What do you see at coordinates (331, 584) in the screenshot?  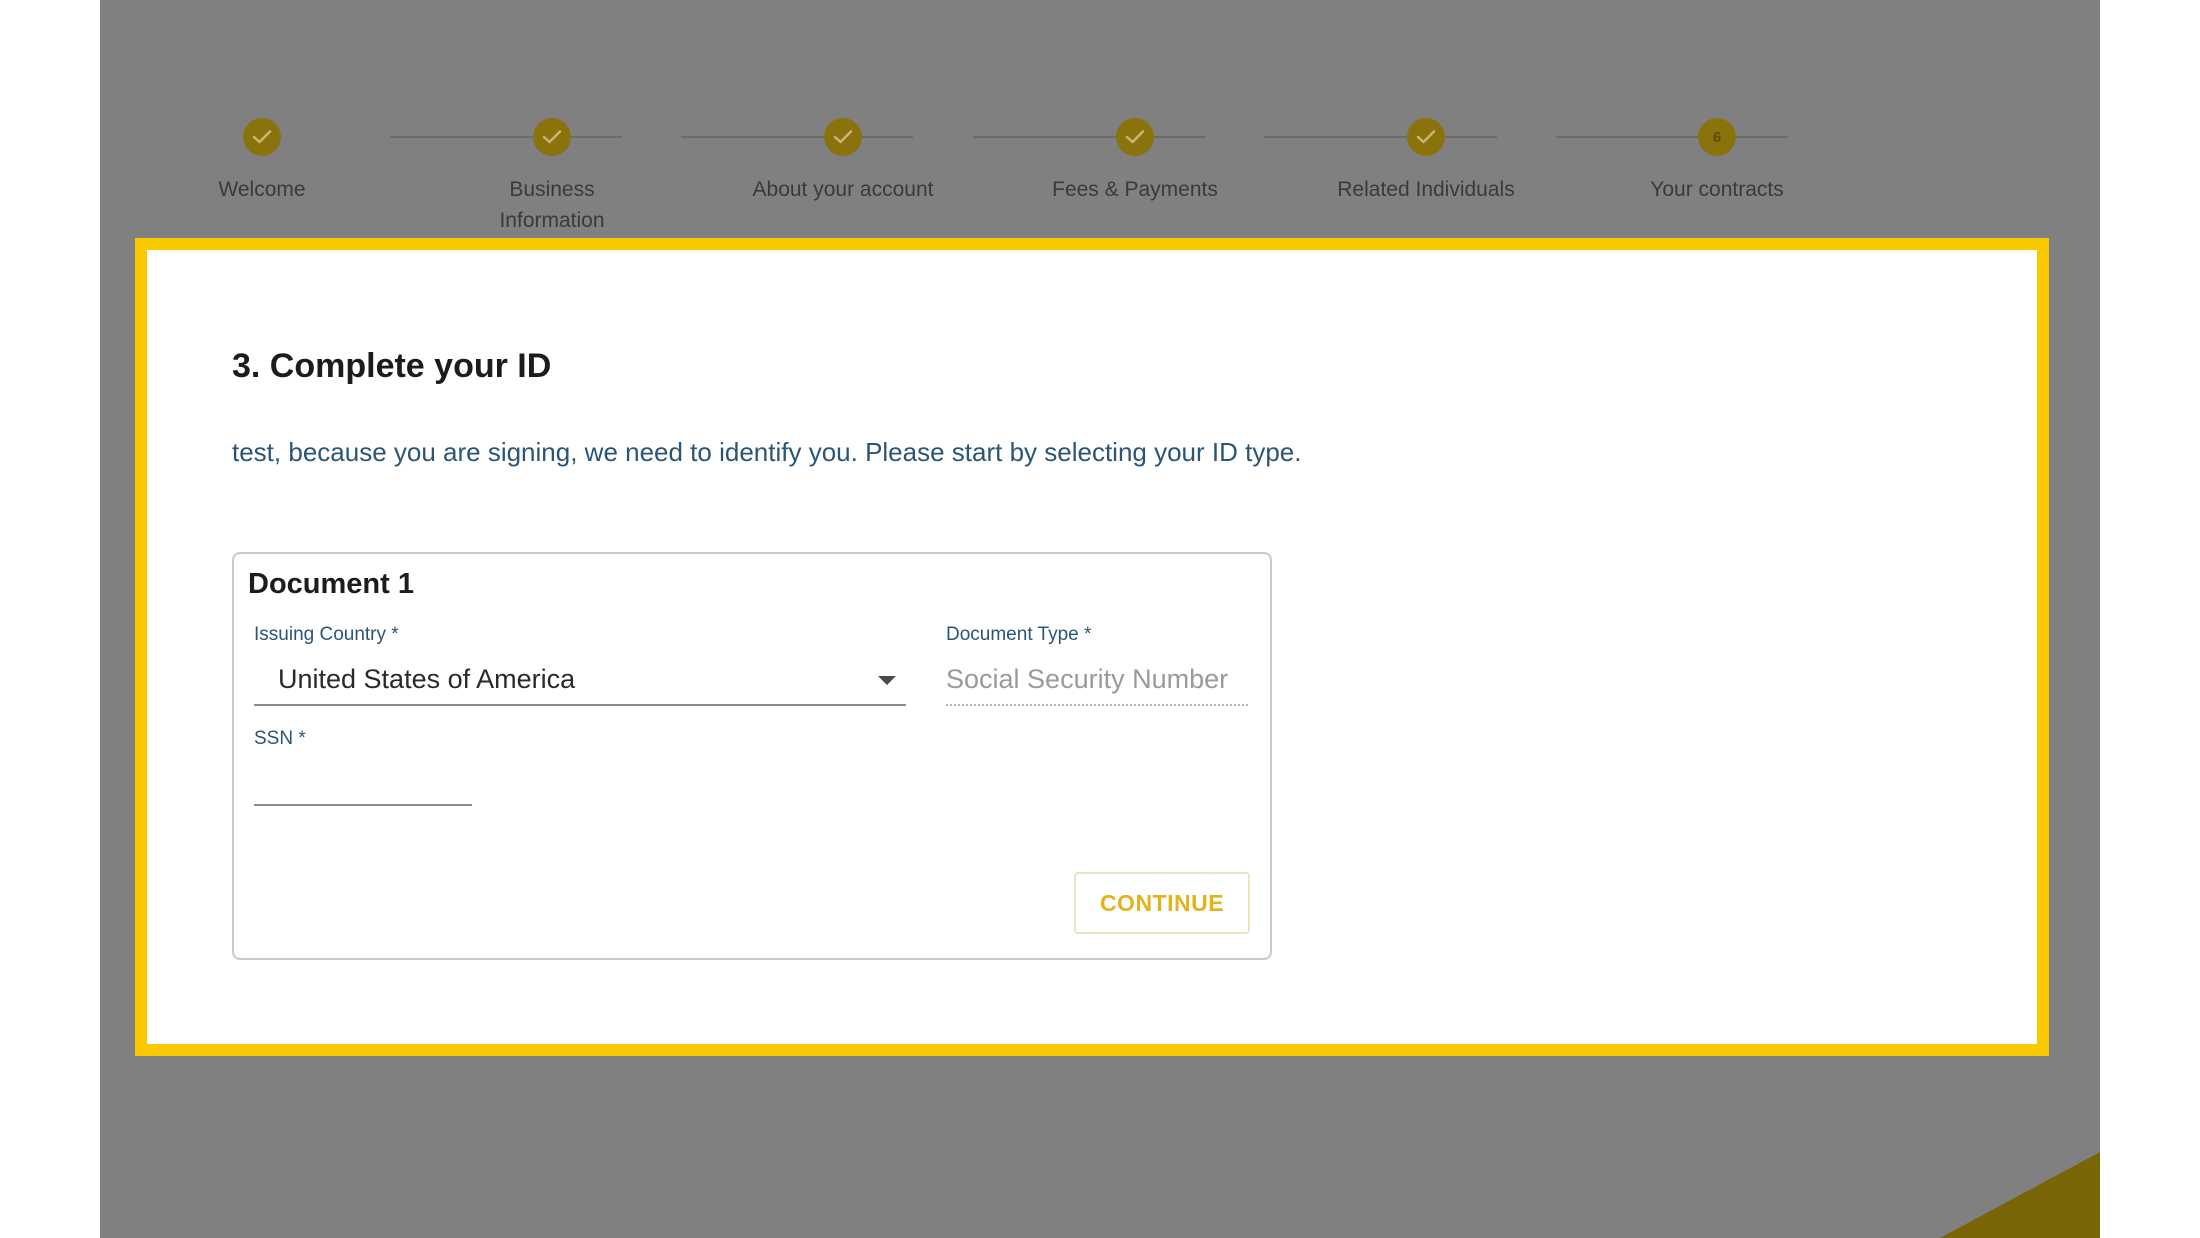 I see `document-title: Document 1` at bounding box center [331, 584].